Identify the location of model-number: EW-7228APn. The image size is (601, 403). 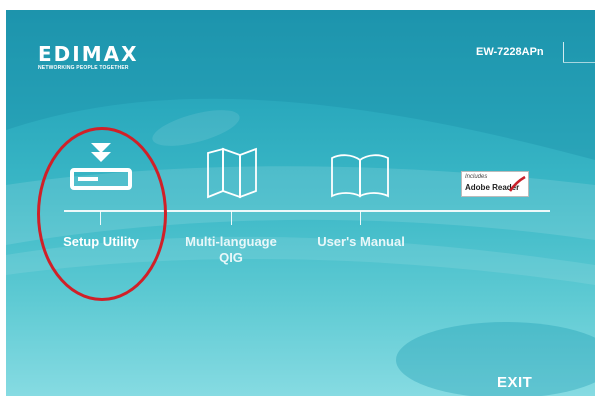
(510, 52).